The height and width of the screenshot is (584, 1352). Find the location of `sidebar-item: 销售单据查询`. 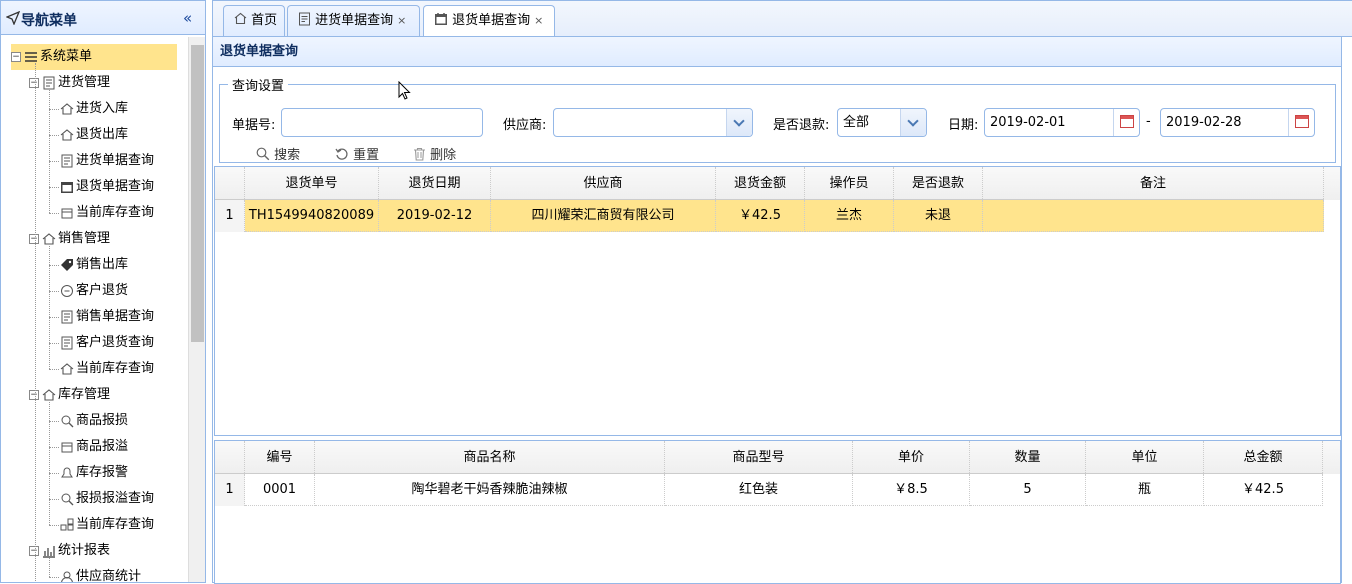

sidebar-item: 销售单据查询 is located at coordinates (106, 317).